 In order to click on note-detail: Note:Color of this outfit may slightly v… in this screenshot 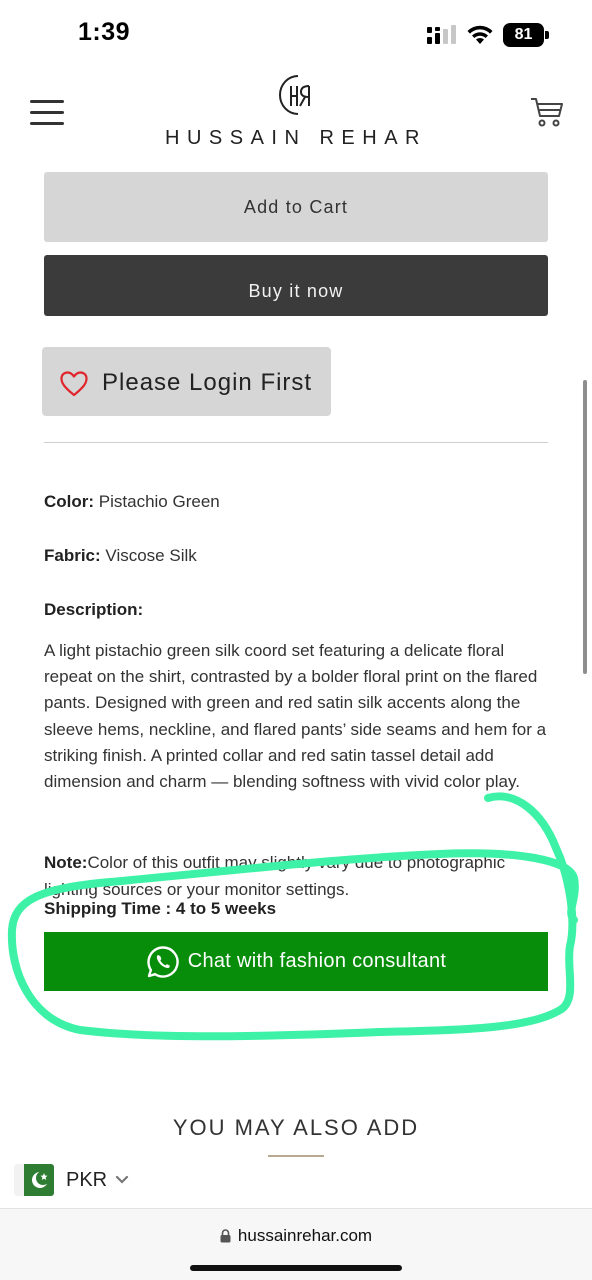, I will do `click(299, 876)`.